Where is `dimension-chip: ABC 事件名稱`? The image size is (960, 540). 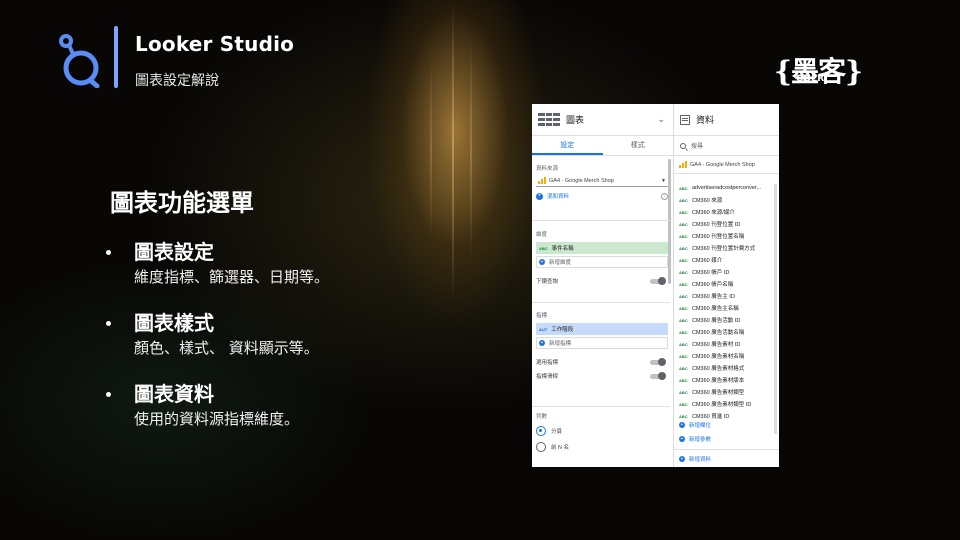 dimension-chip: ABC 事件名稱 is located at coordinates (602, 248).